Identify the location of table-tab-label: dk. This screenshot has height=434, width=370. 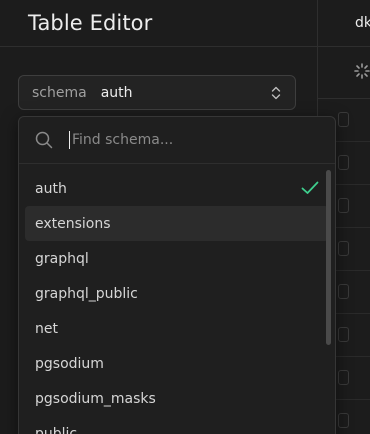
(362, 23).